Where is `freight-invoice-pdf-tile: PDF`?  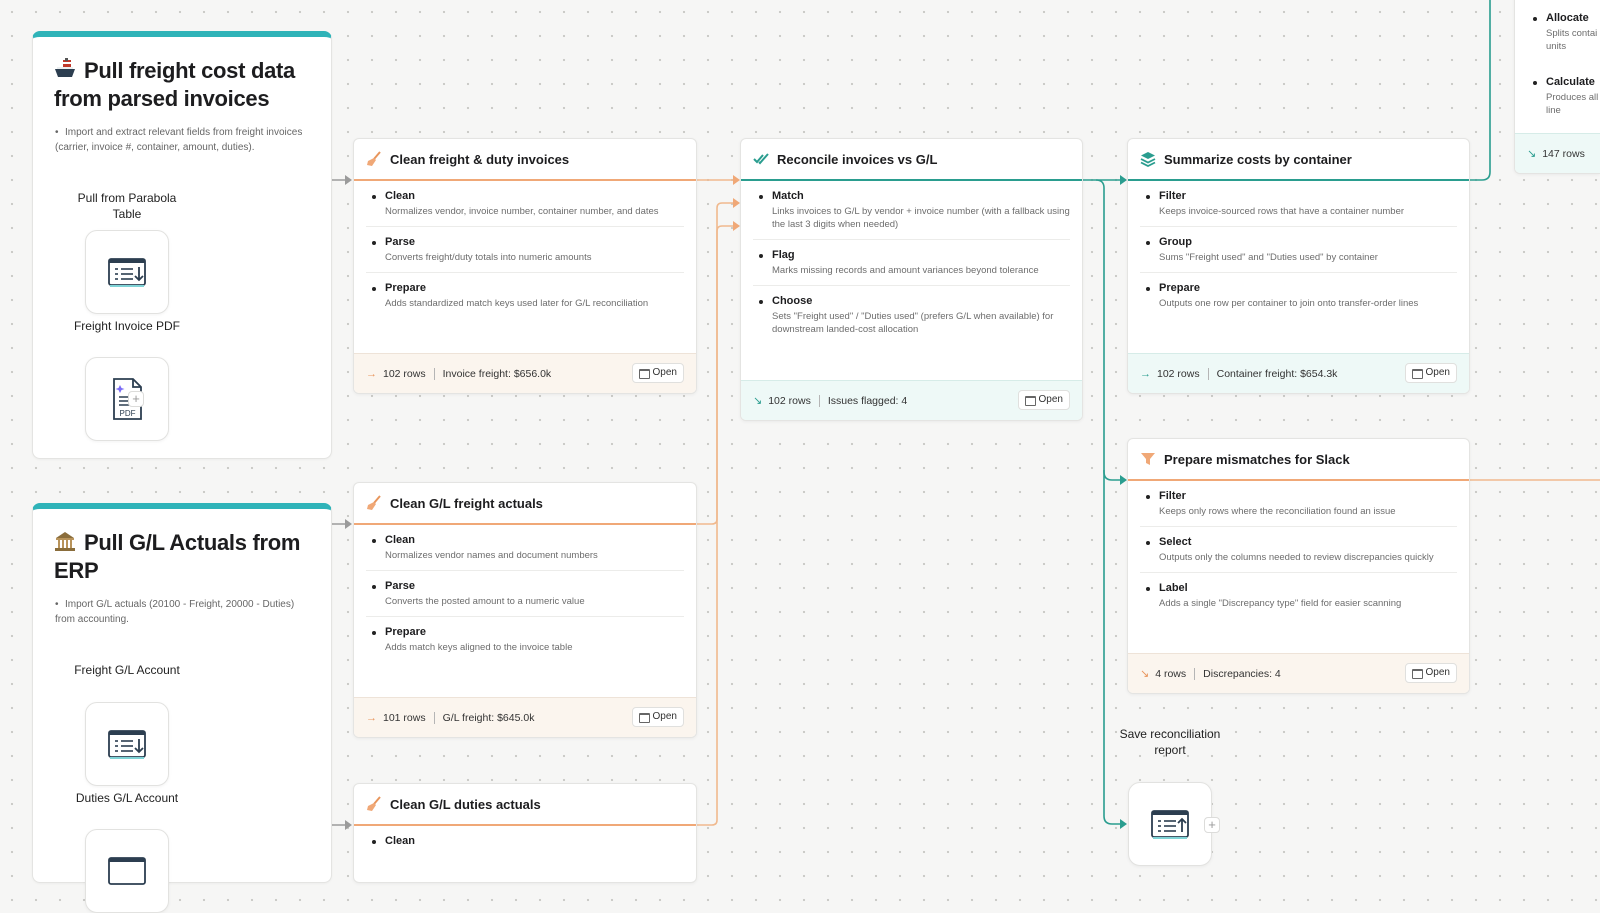
freight-invoice-pdf-tile: PDF is located at coordinates (127, 399).